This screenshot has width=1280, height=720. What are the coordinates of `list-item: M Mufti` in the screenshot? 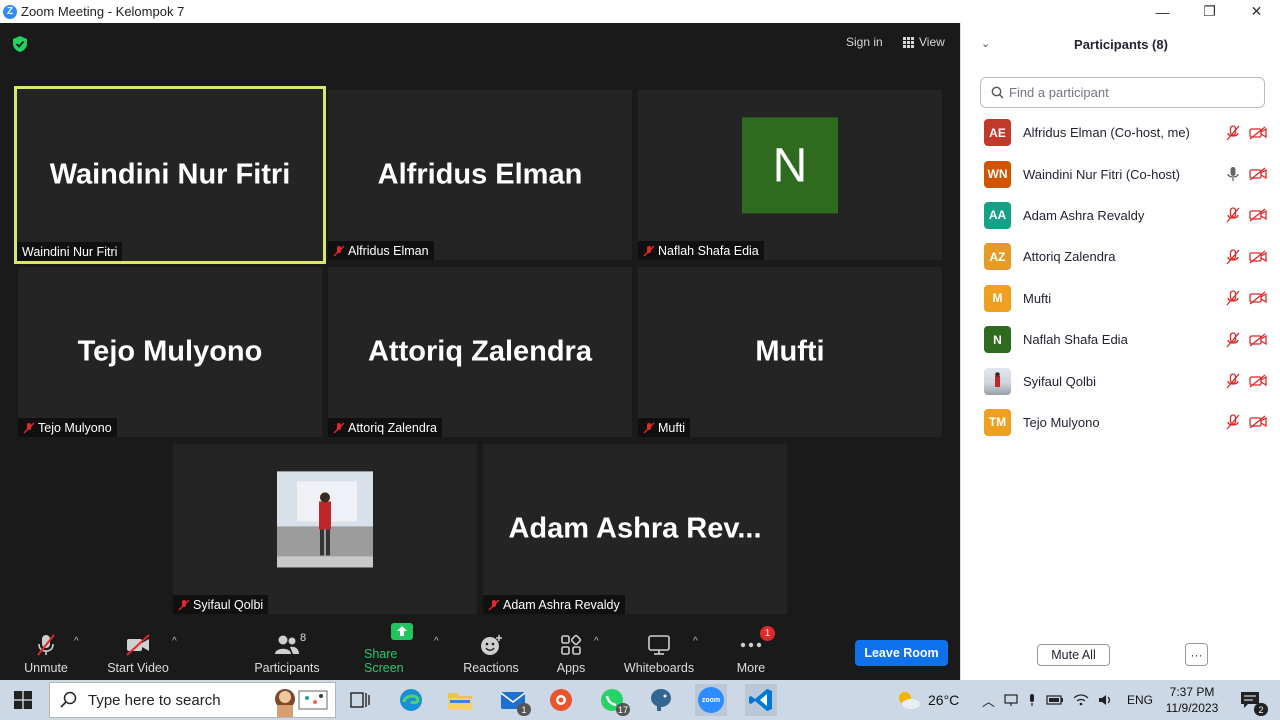 It's located at (1120, 298).